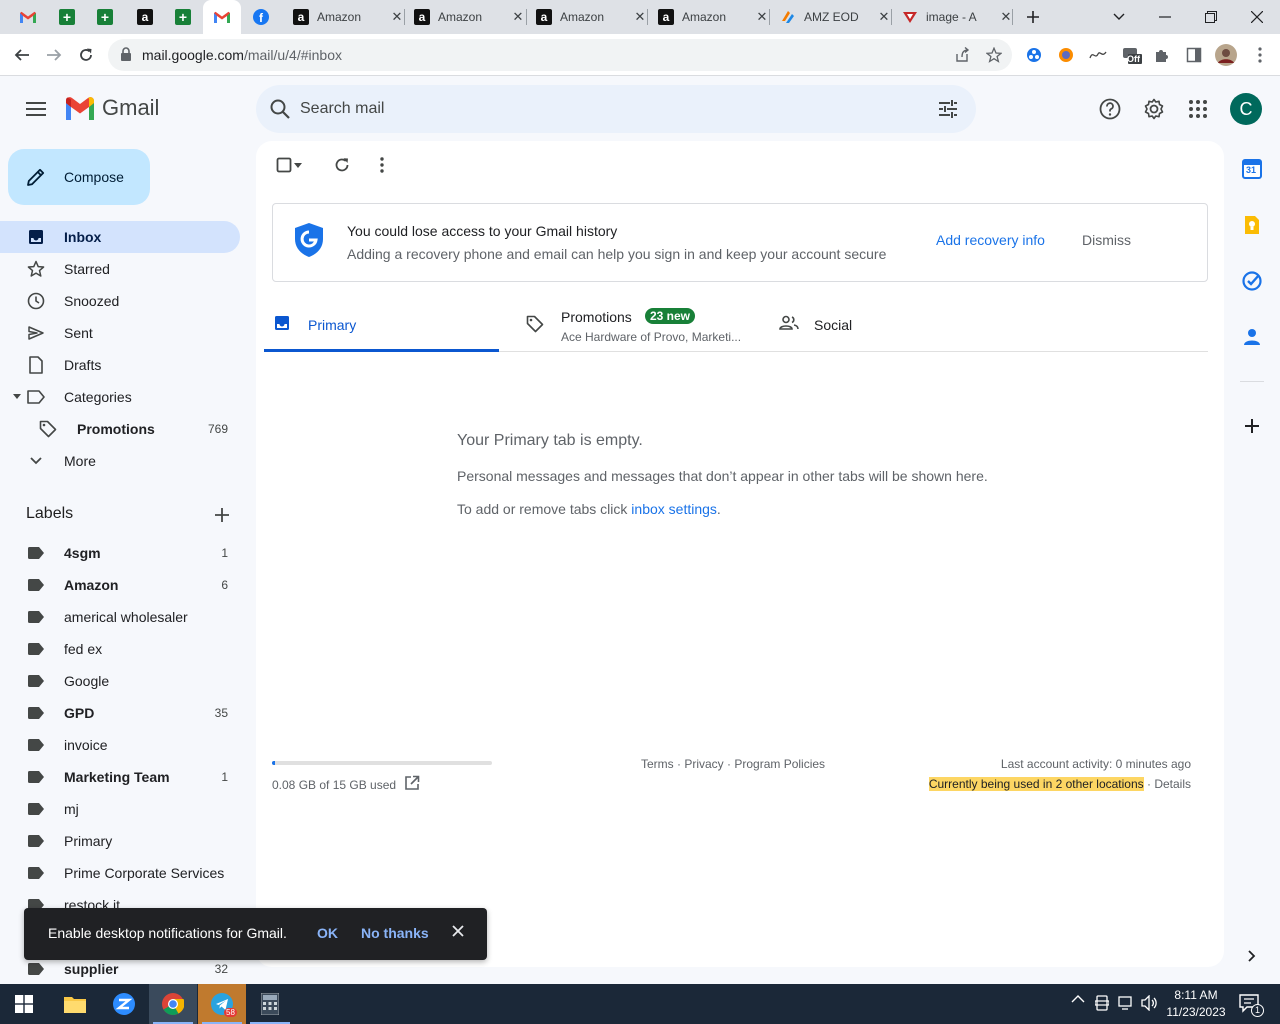 This screenshot has height=1024, width=1280. What do you see at coordinates (1132, 55) in the screenshot?
I see `extension-off-icon: Off` at bounding box center [1132, 55].